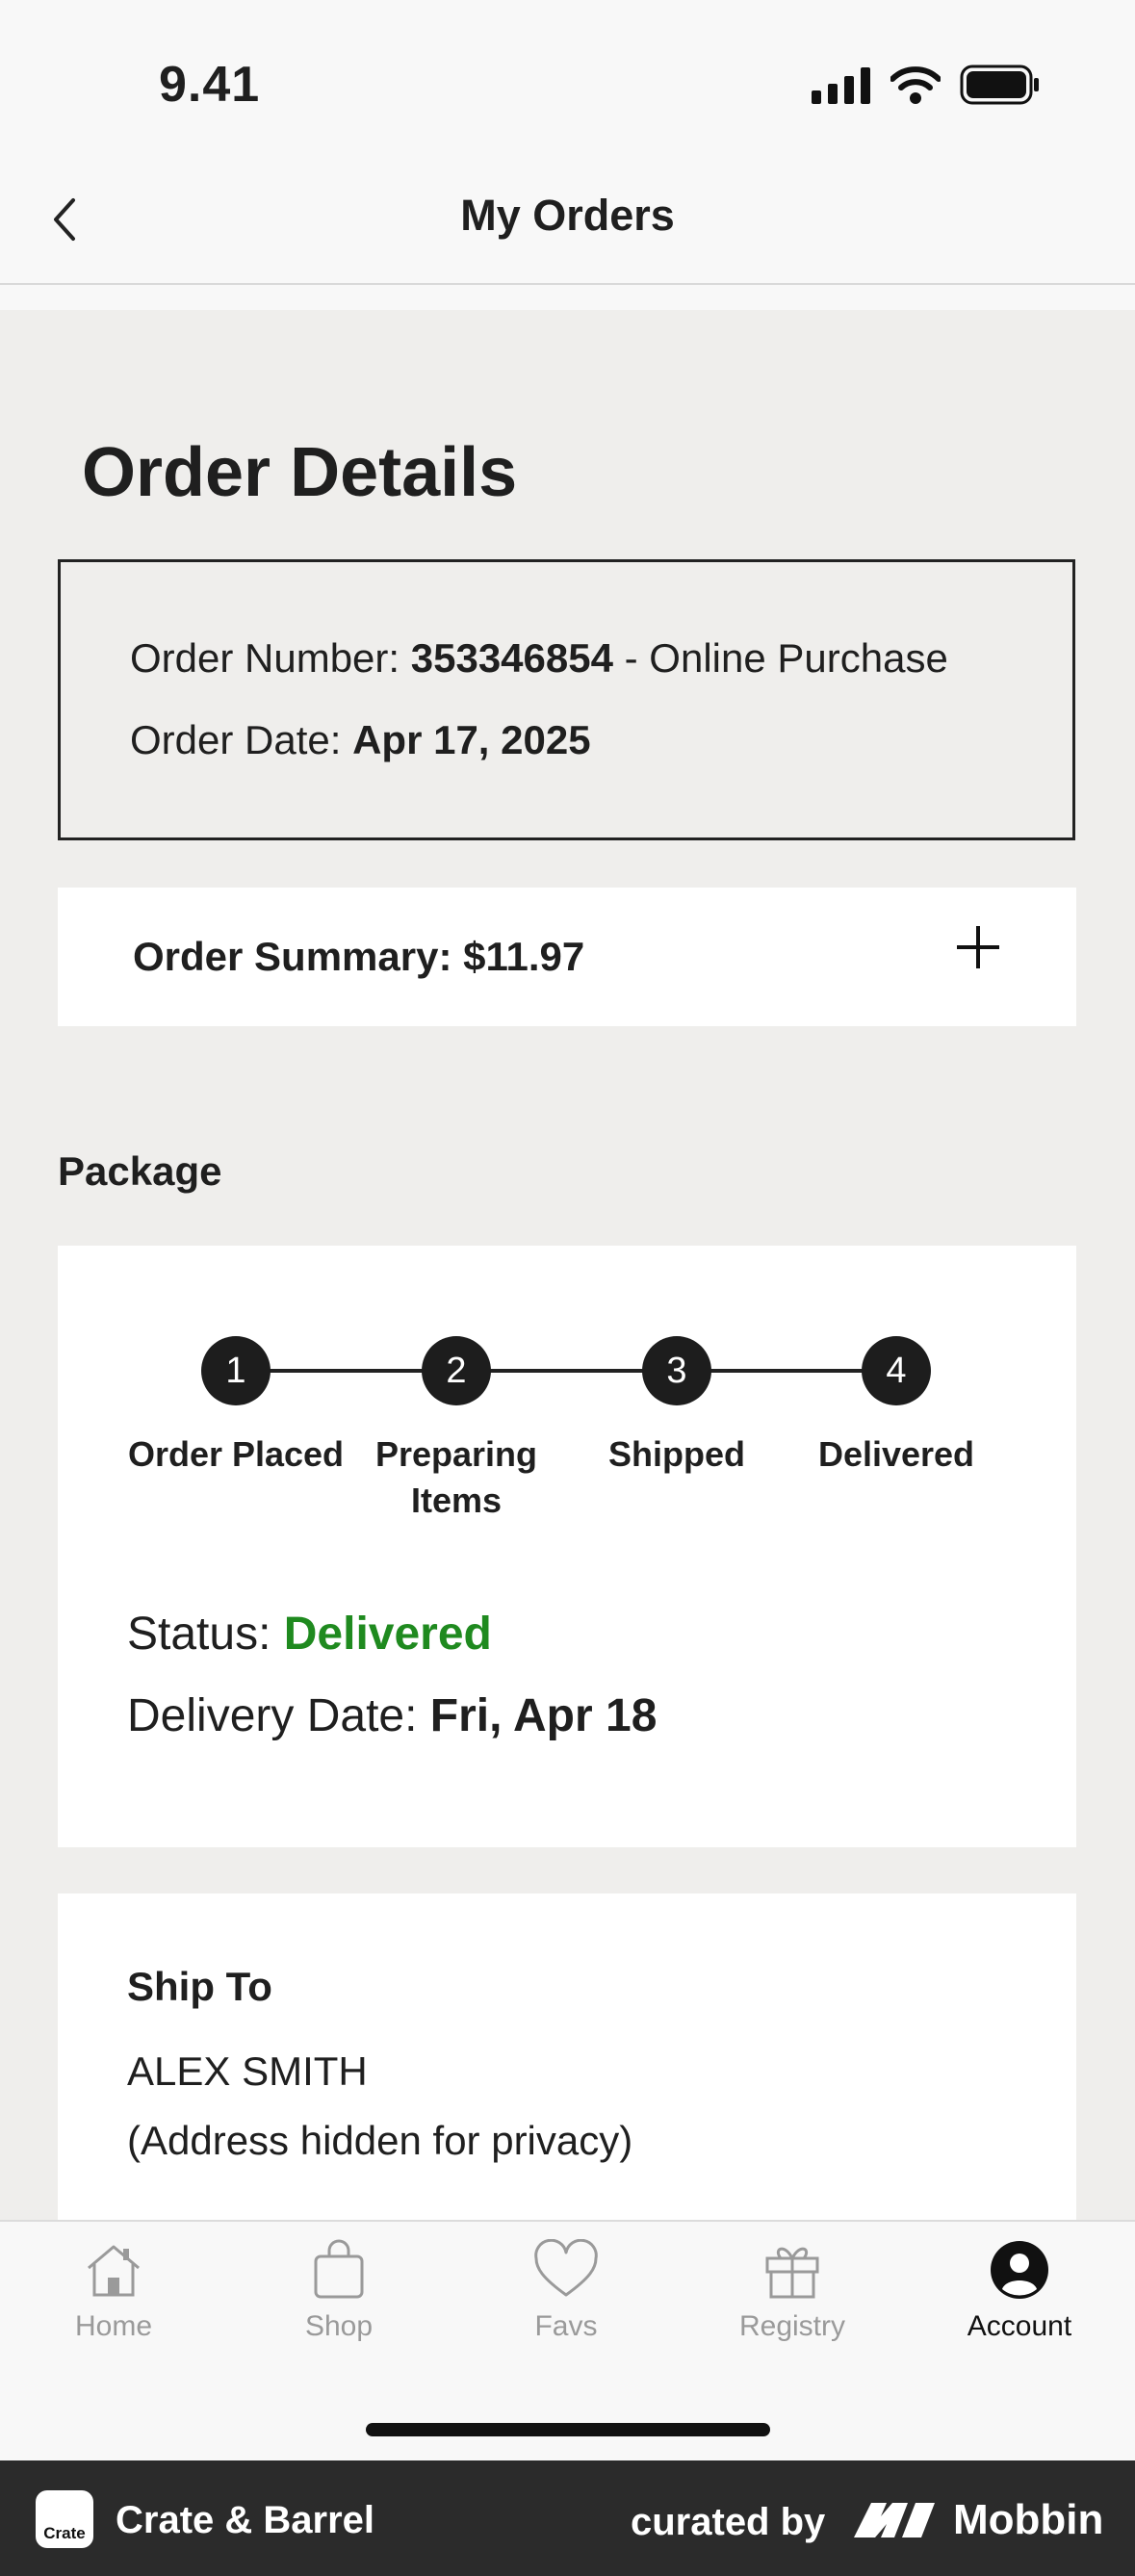 The image size is (1135, 2576). Describe the element at coordinates (568, 2429) in the screenshot. I see `home-indicator` at that location.